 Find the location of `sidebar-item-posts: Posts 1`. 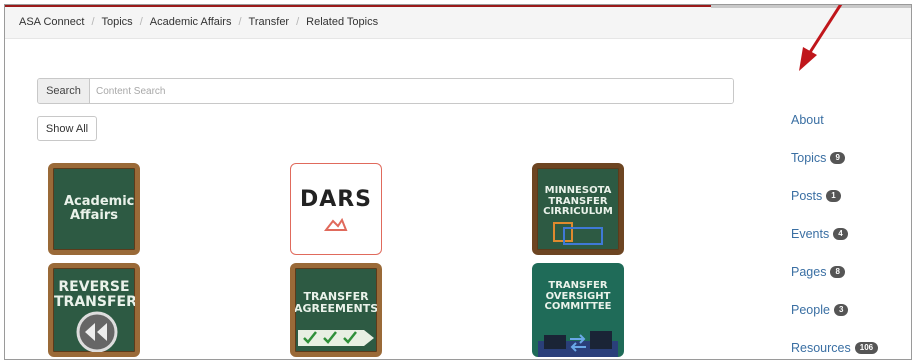

sidebar-item-posts: Posts 1 is located at coordinates (834, 196).